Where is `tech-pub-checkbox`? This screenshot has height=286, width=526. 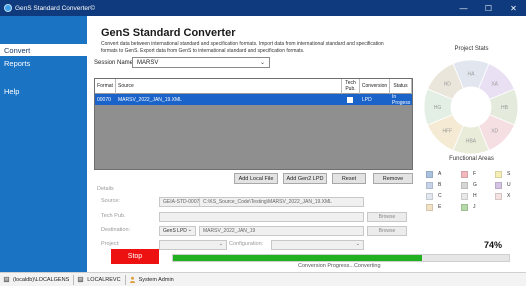 tech-pub-checkbox is located at coordinates (350, 99).